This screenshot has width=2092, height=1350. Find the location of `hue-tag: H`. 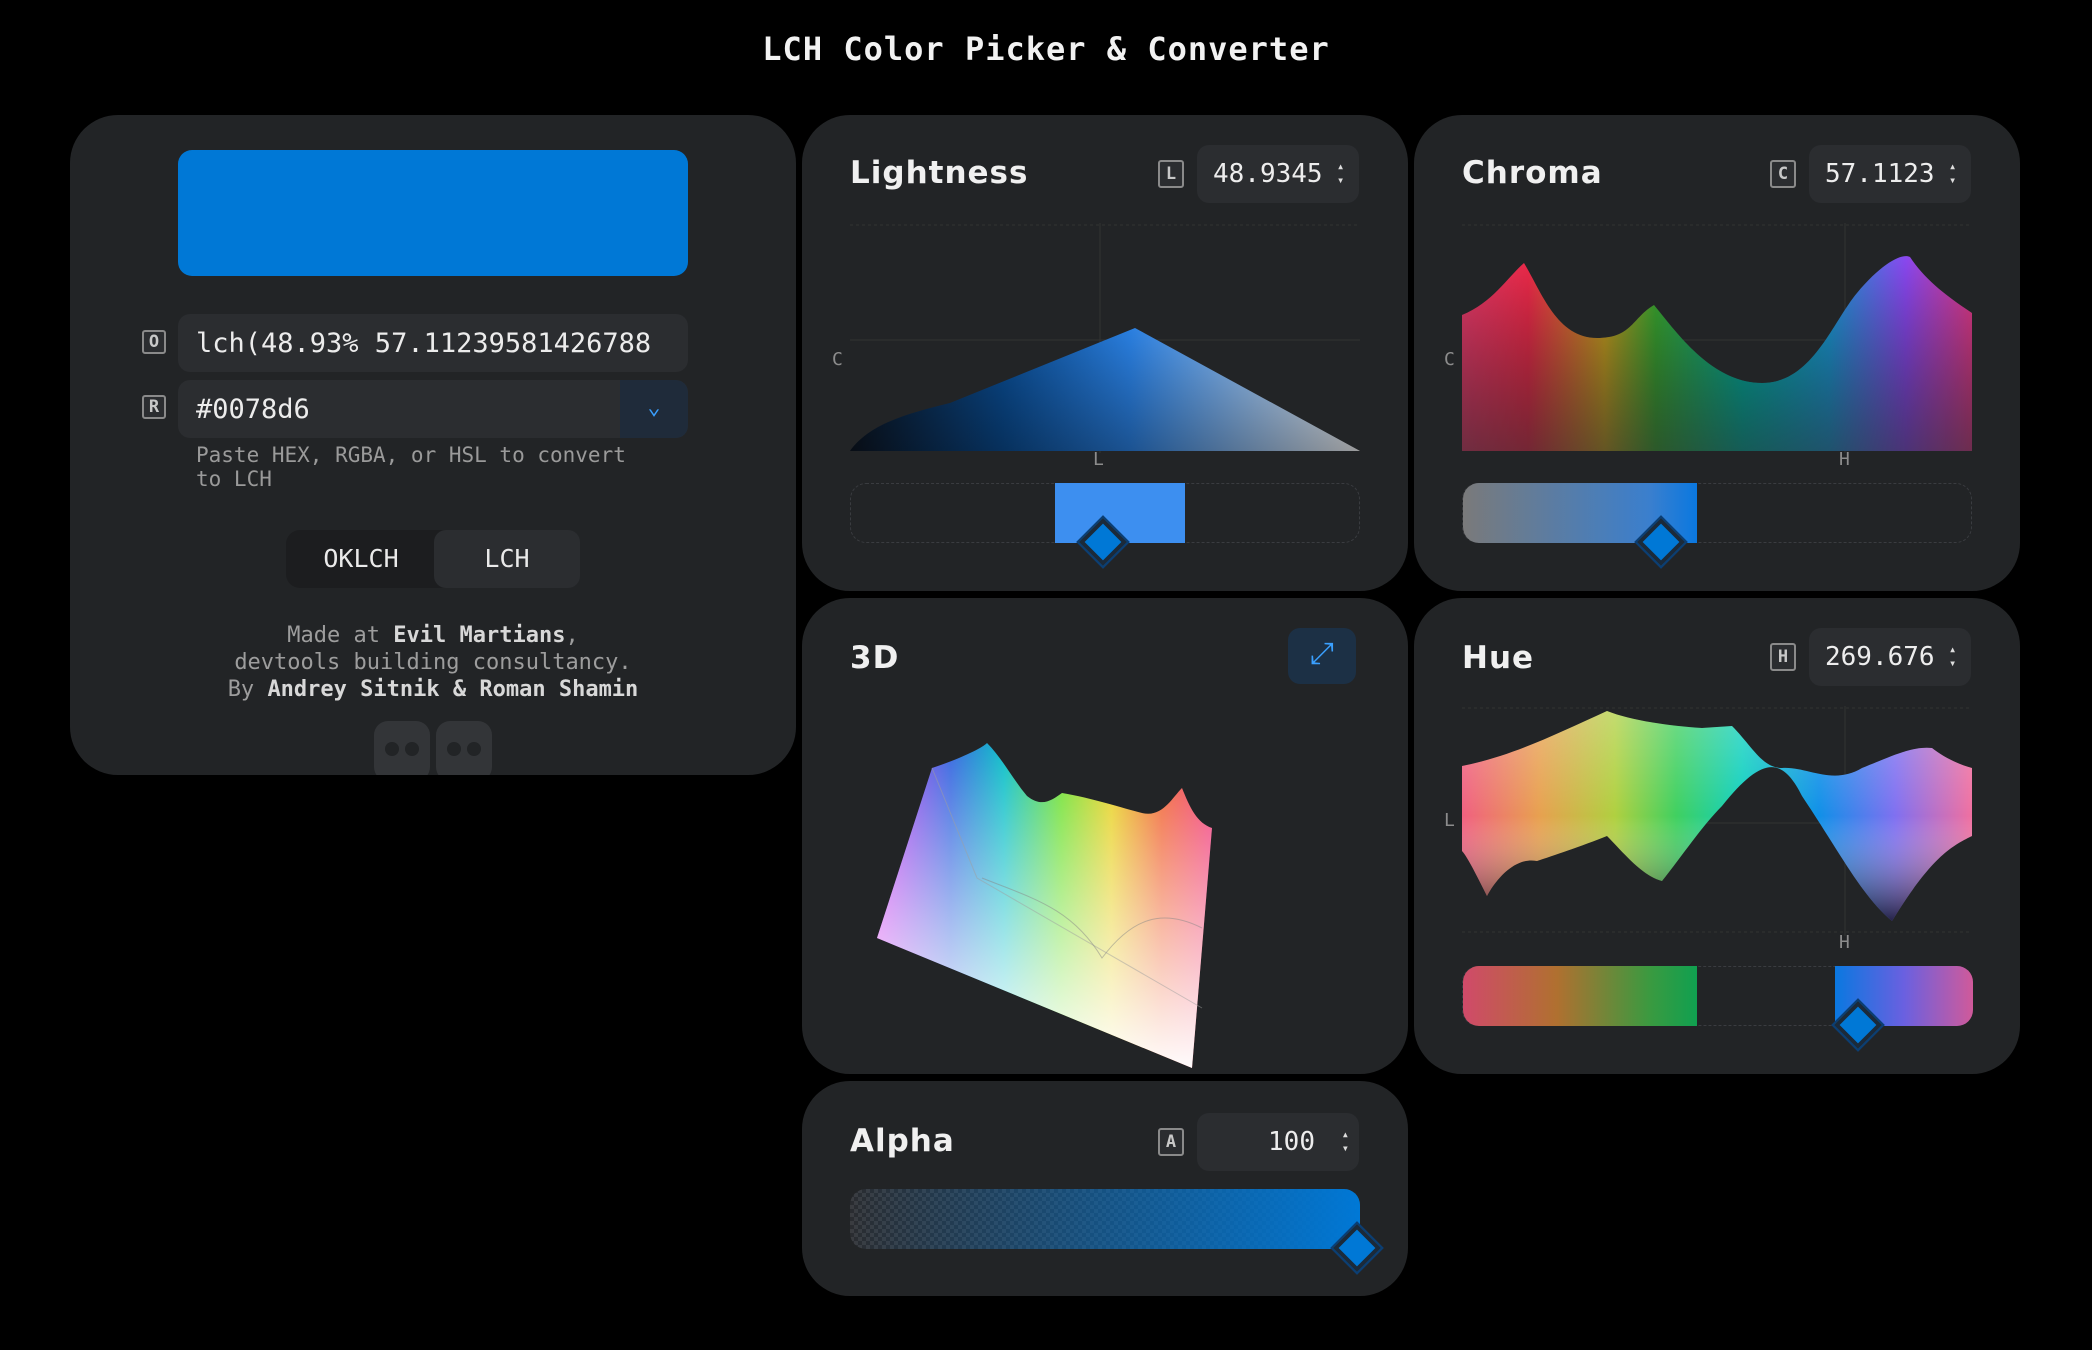

hue-tag: H is located at coordinates (1783, 657).